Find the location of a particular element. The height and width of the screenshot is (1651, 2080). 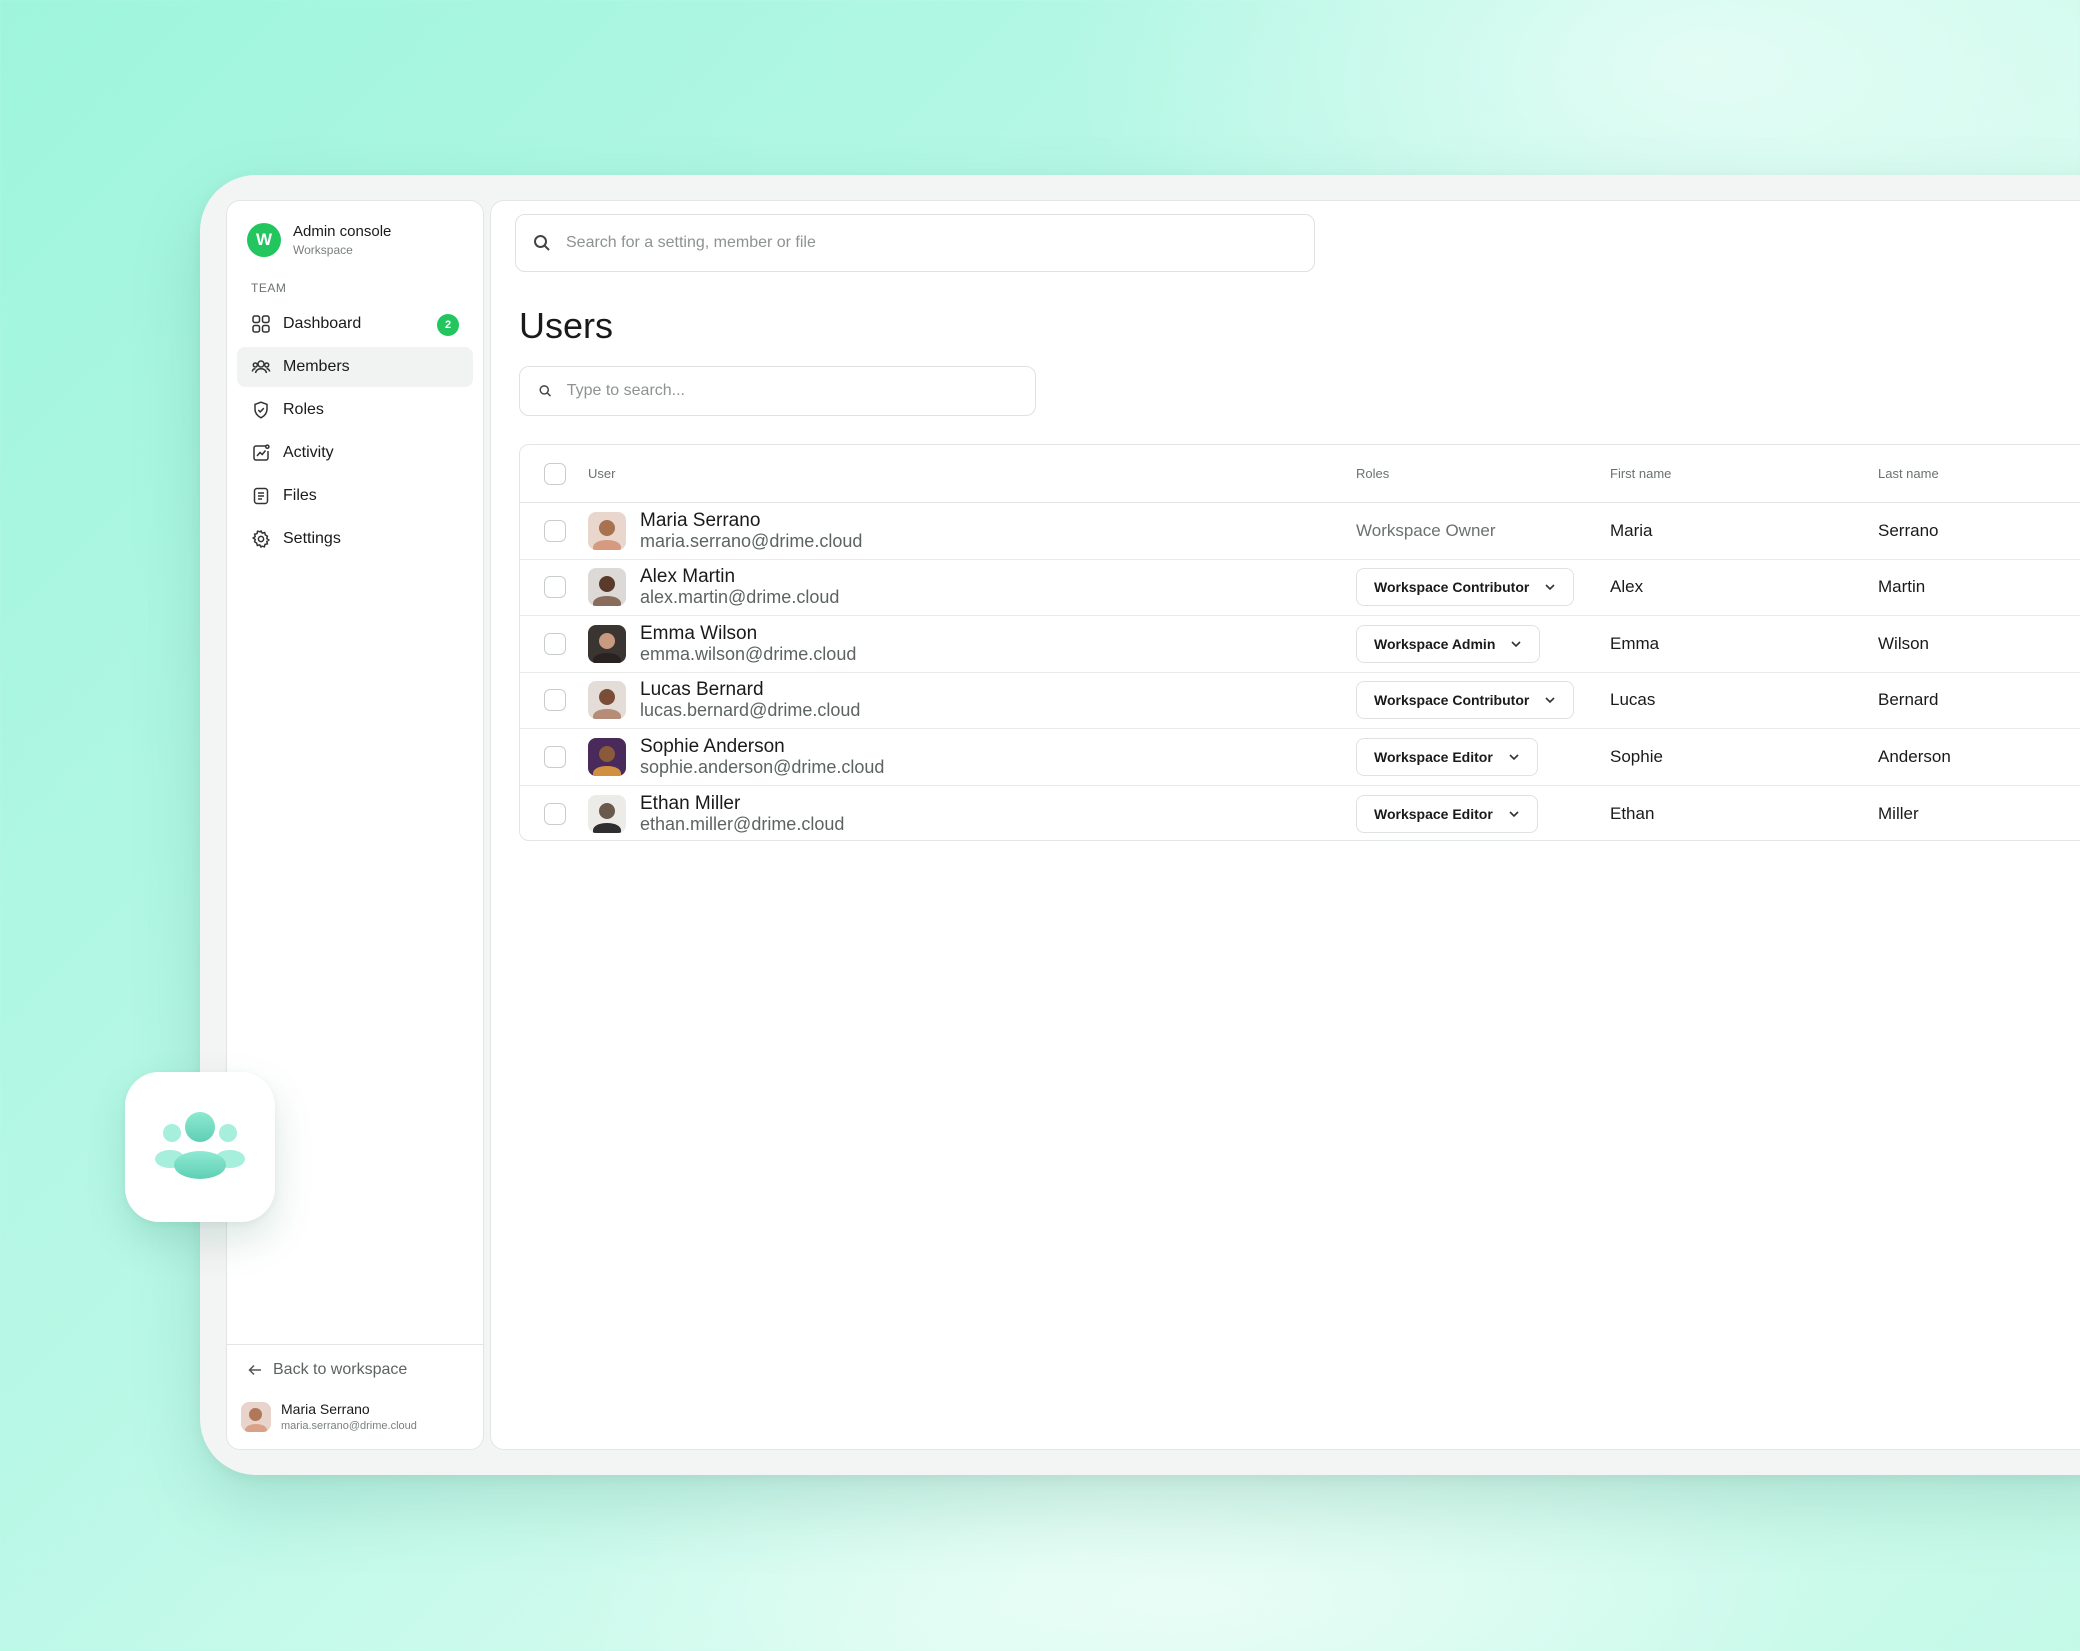

sidebar-item-label: Dashboard is located at coordinates (322, 323).